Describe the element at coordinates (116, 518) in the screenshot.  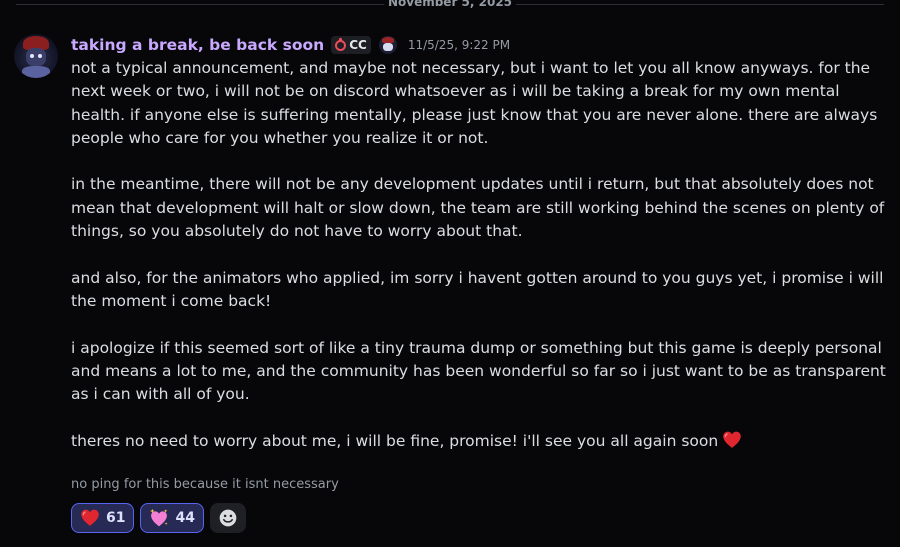
I see `reaction-count: 61` at that location.